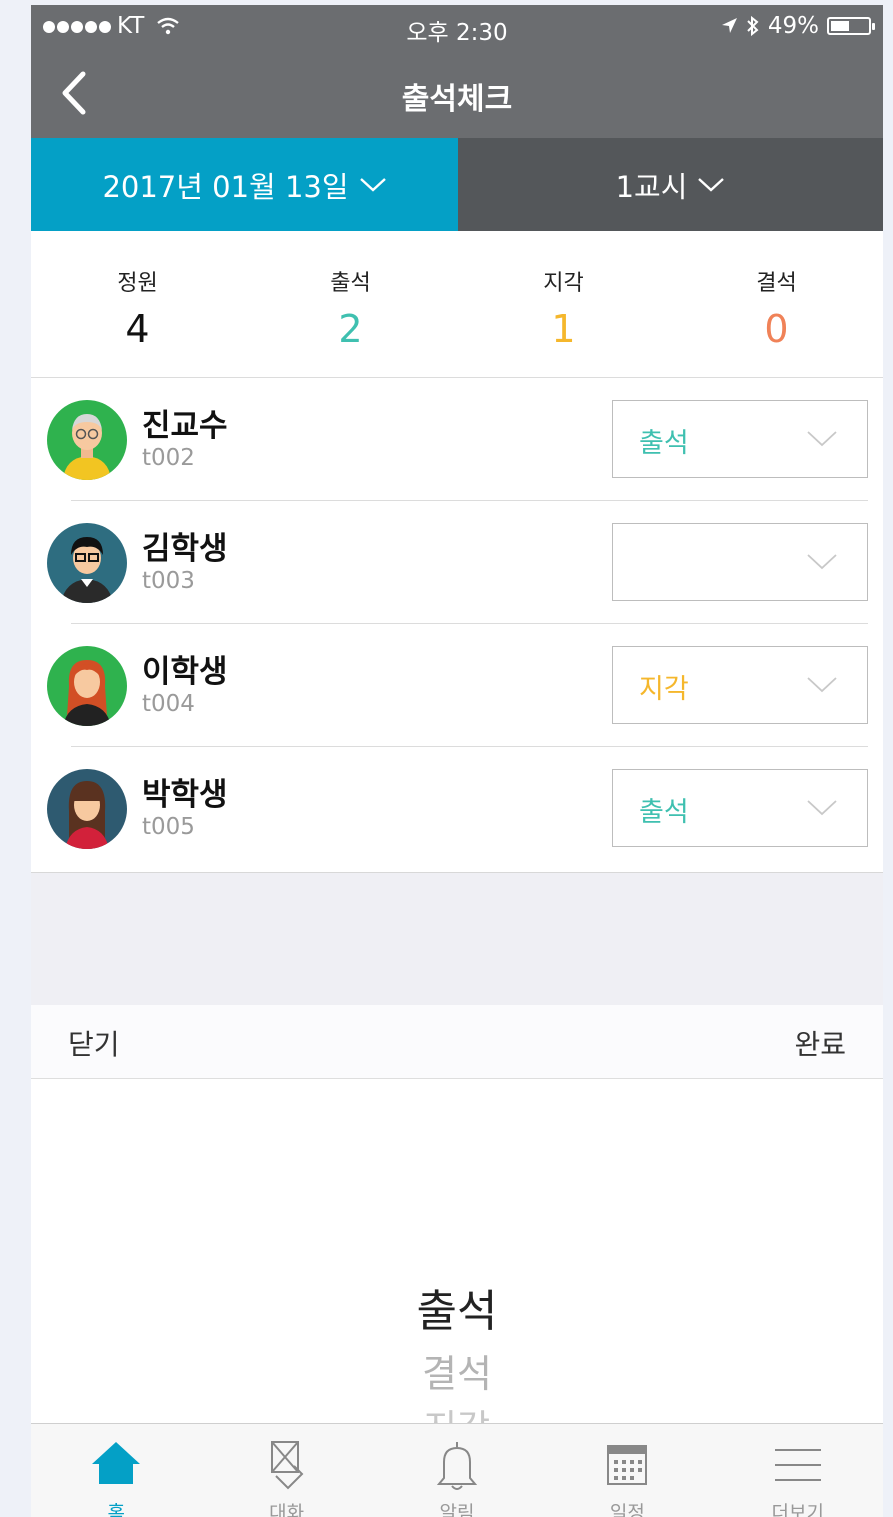 This screenshot has height=1517, width=893. Describe the element at coordinates (457, 1466) in the screenshot. I see `bell-icon` at that location.